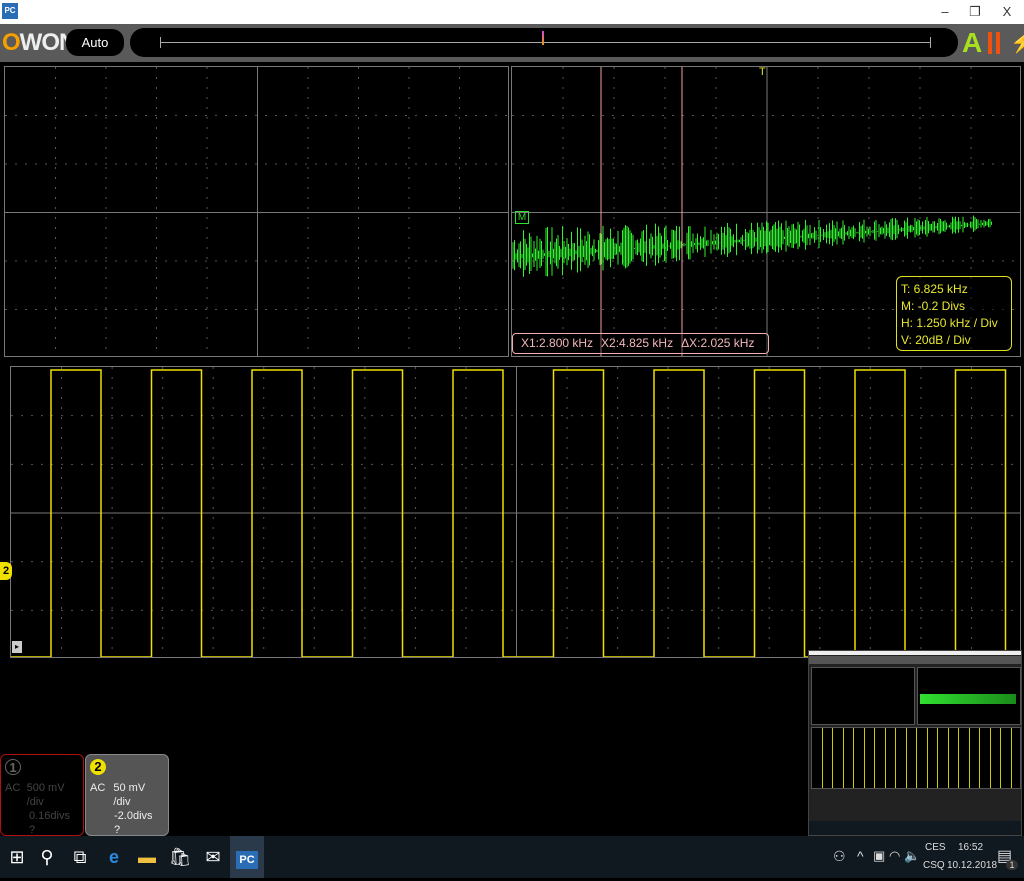 This screenshot has width=1024, height=881. Describe the element at coordinates (247, 857) in the screenshot. I see `pc-oscilloscope-app-icon: PC` at that location.